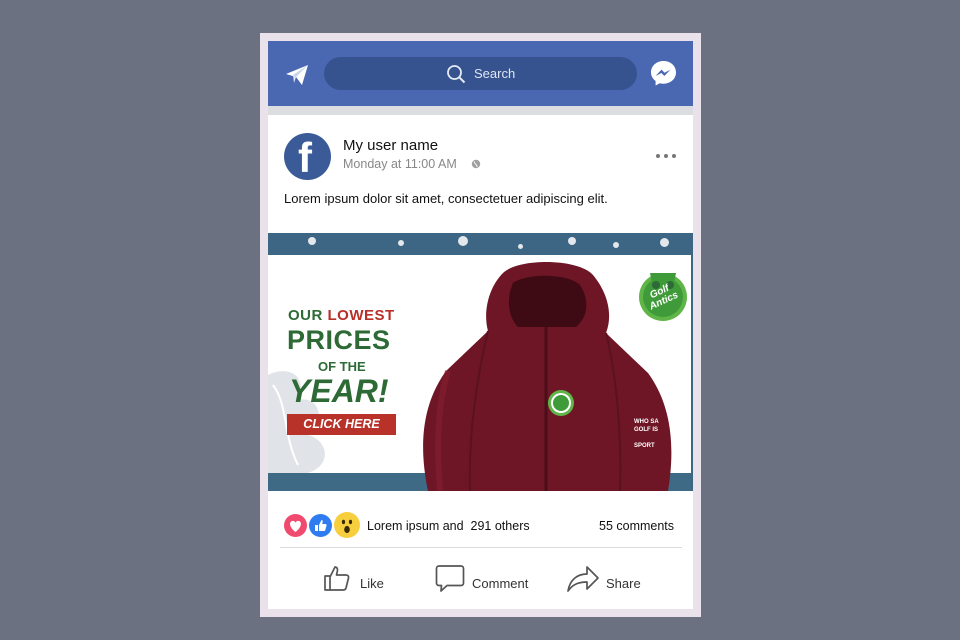  I want to click on facebook-logo-icon: f, so click(305, 157).